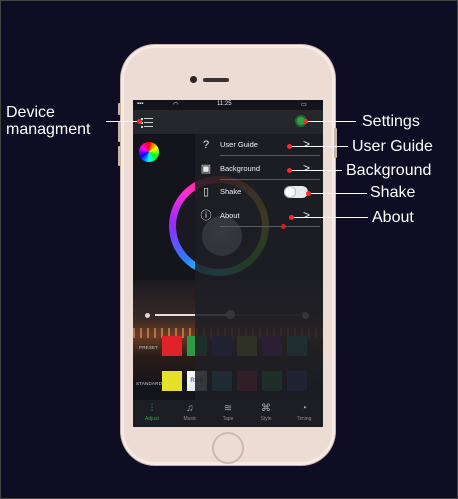 The height and width of the screenshot is (499, 458). I want to click on device-management-icon, so click(147, 122).